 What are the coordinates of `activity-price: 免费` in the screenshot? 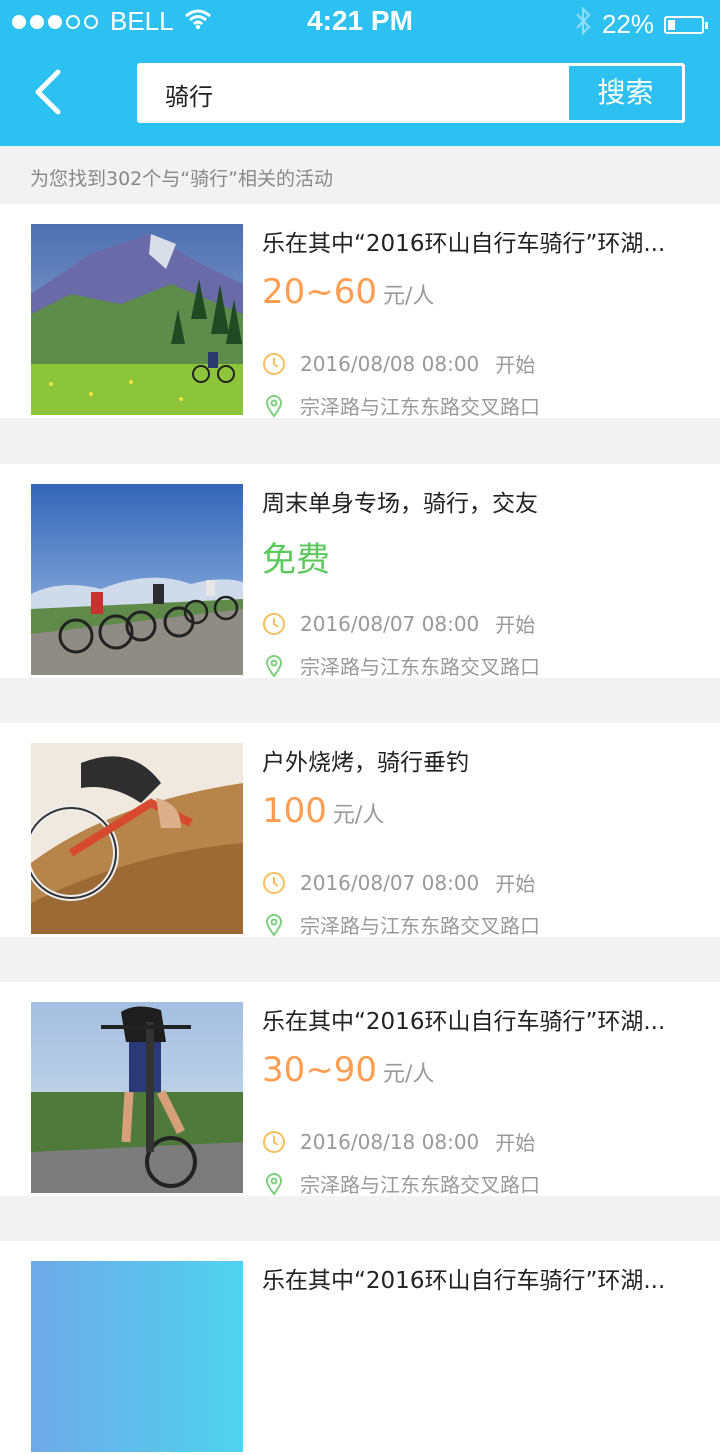 It's located at (296, 556).